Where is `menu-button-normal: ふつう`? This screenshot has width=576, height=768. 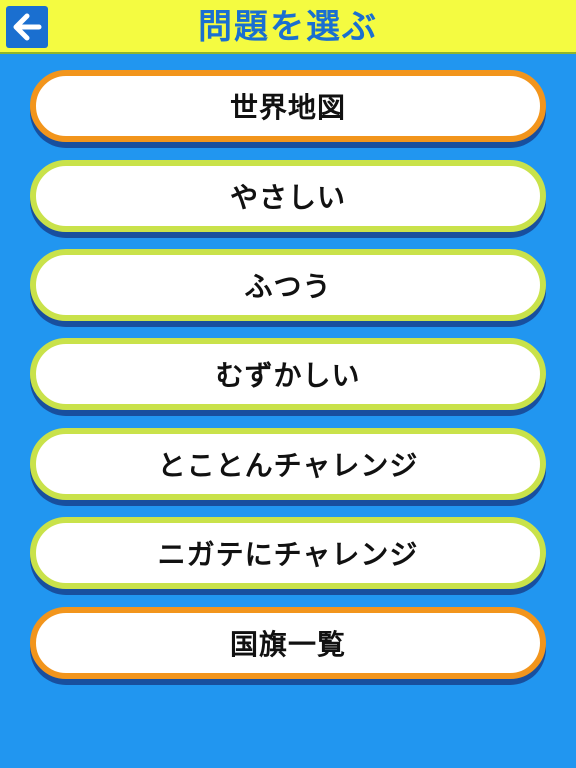 menu-button-normal: ふつう is located at coordinates (288, 285).